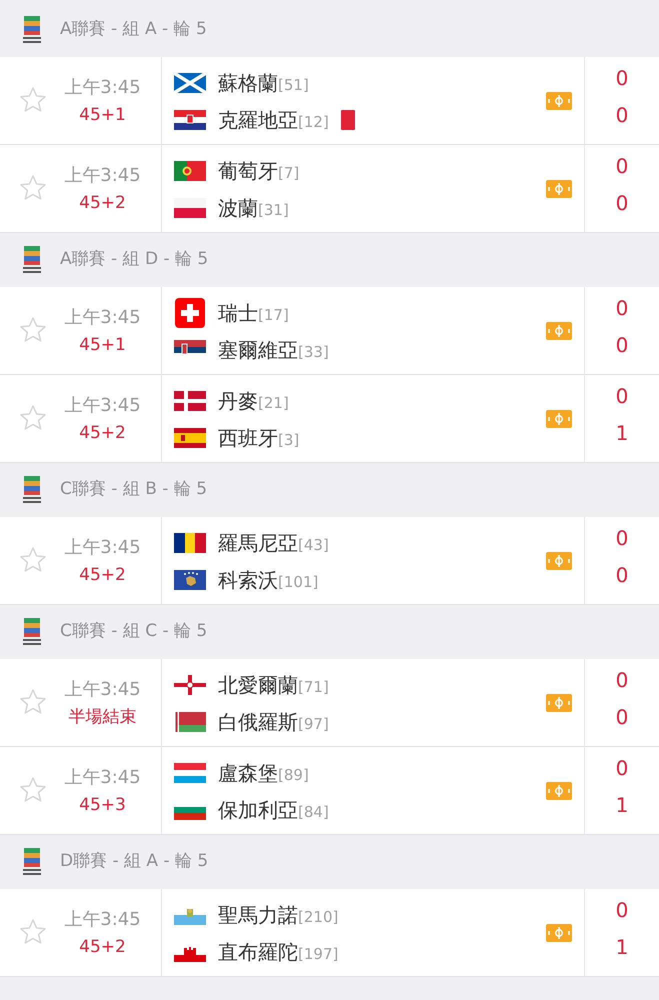  I want to click on team-name: 聖馬力諾, so click(258, 915).